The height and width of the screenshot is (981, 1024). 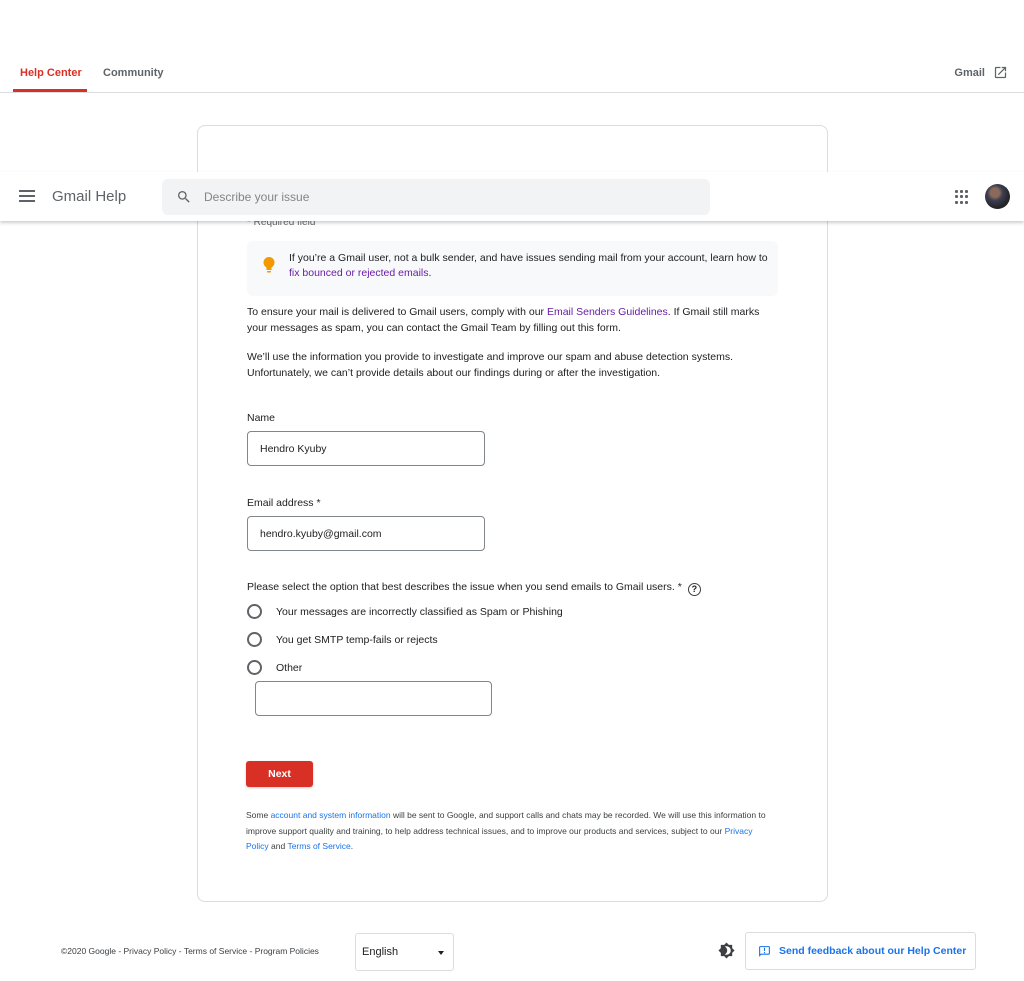 I want to click on email-label: Email address *, so click(x=284, y=503).